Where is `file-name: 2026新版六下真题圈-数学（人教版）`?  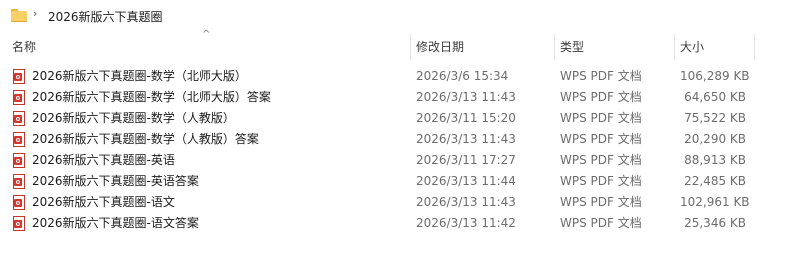 file-name: 2026新版六下真题圈-数学（人教版） is located at coordinates (133, 118).